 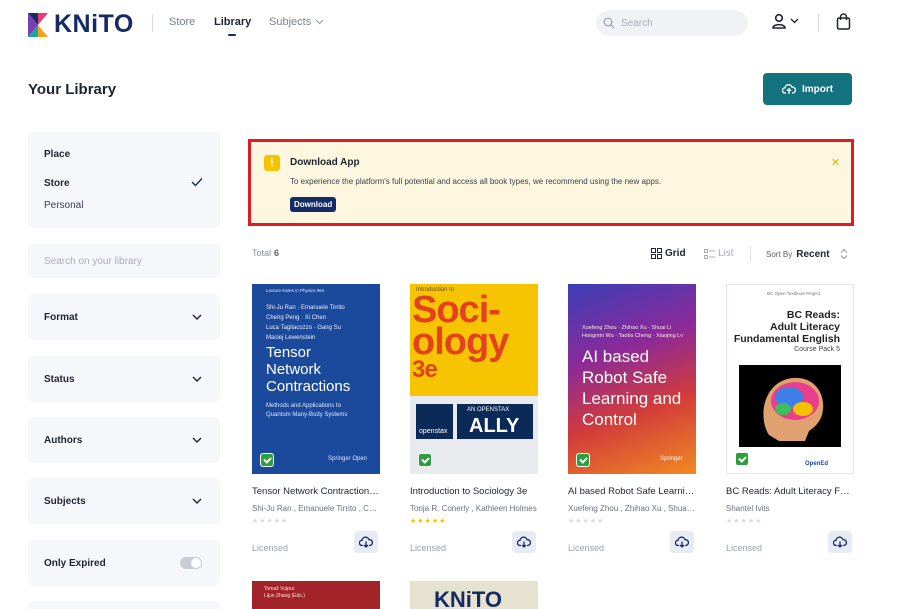 What do you see at coordinates (843, 24) in the screenshot?
I see `cart-button` at bounding box center [843, 24].